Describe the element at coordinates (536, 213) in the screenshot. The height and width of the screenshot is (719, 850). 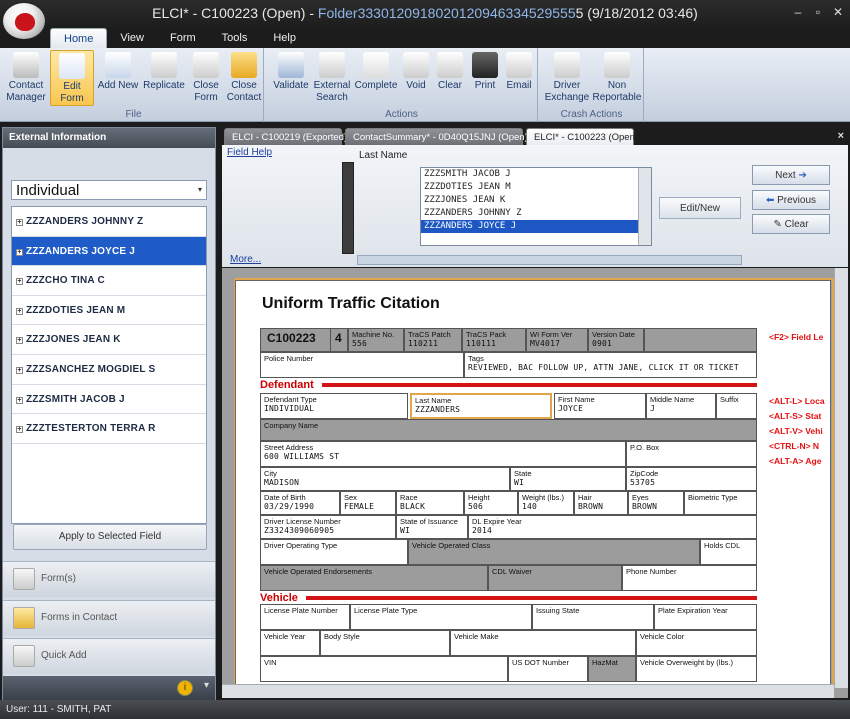
I see `list-item: ZZZANDERS JOHNNY Z` at that location.